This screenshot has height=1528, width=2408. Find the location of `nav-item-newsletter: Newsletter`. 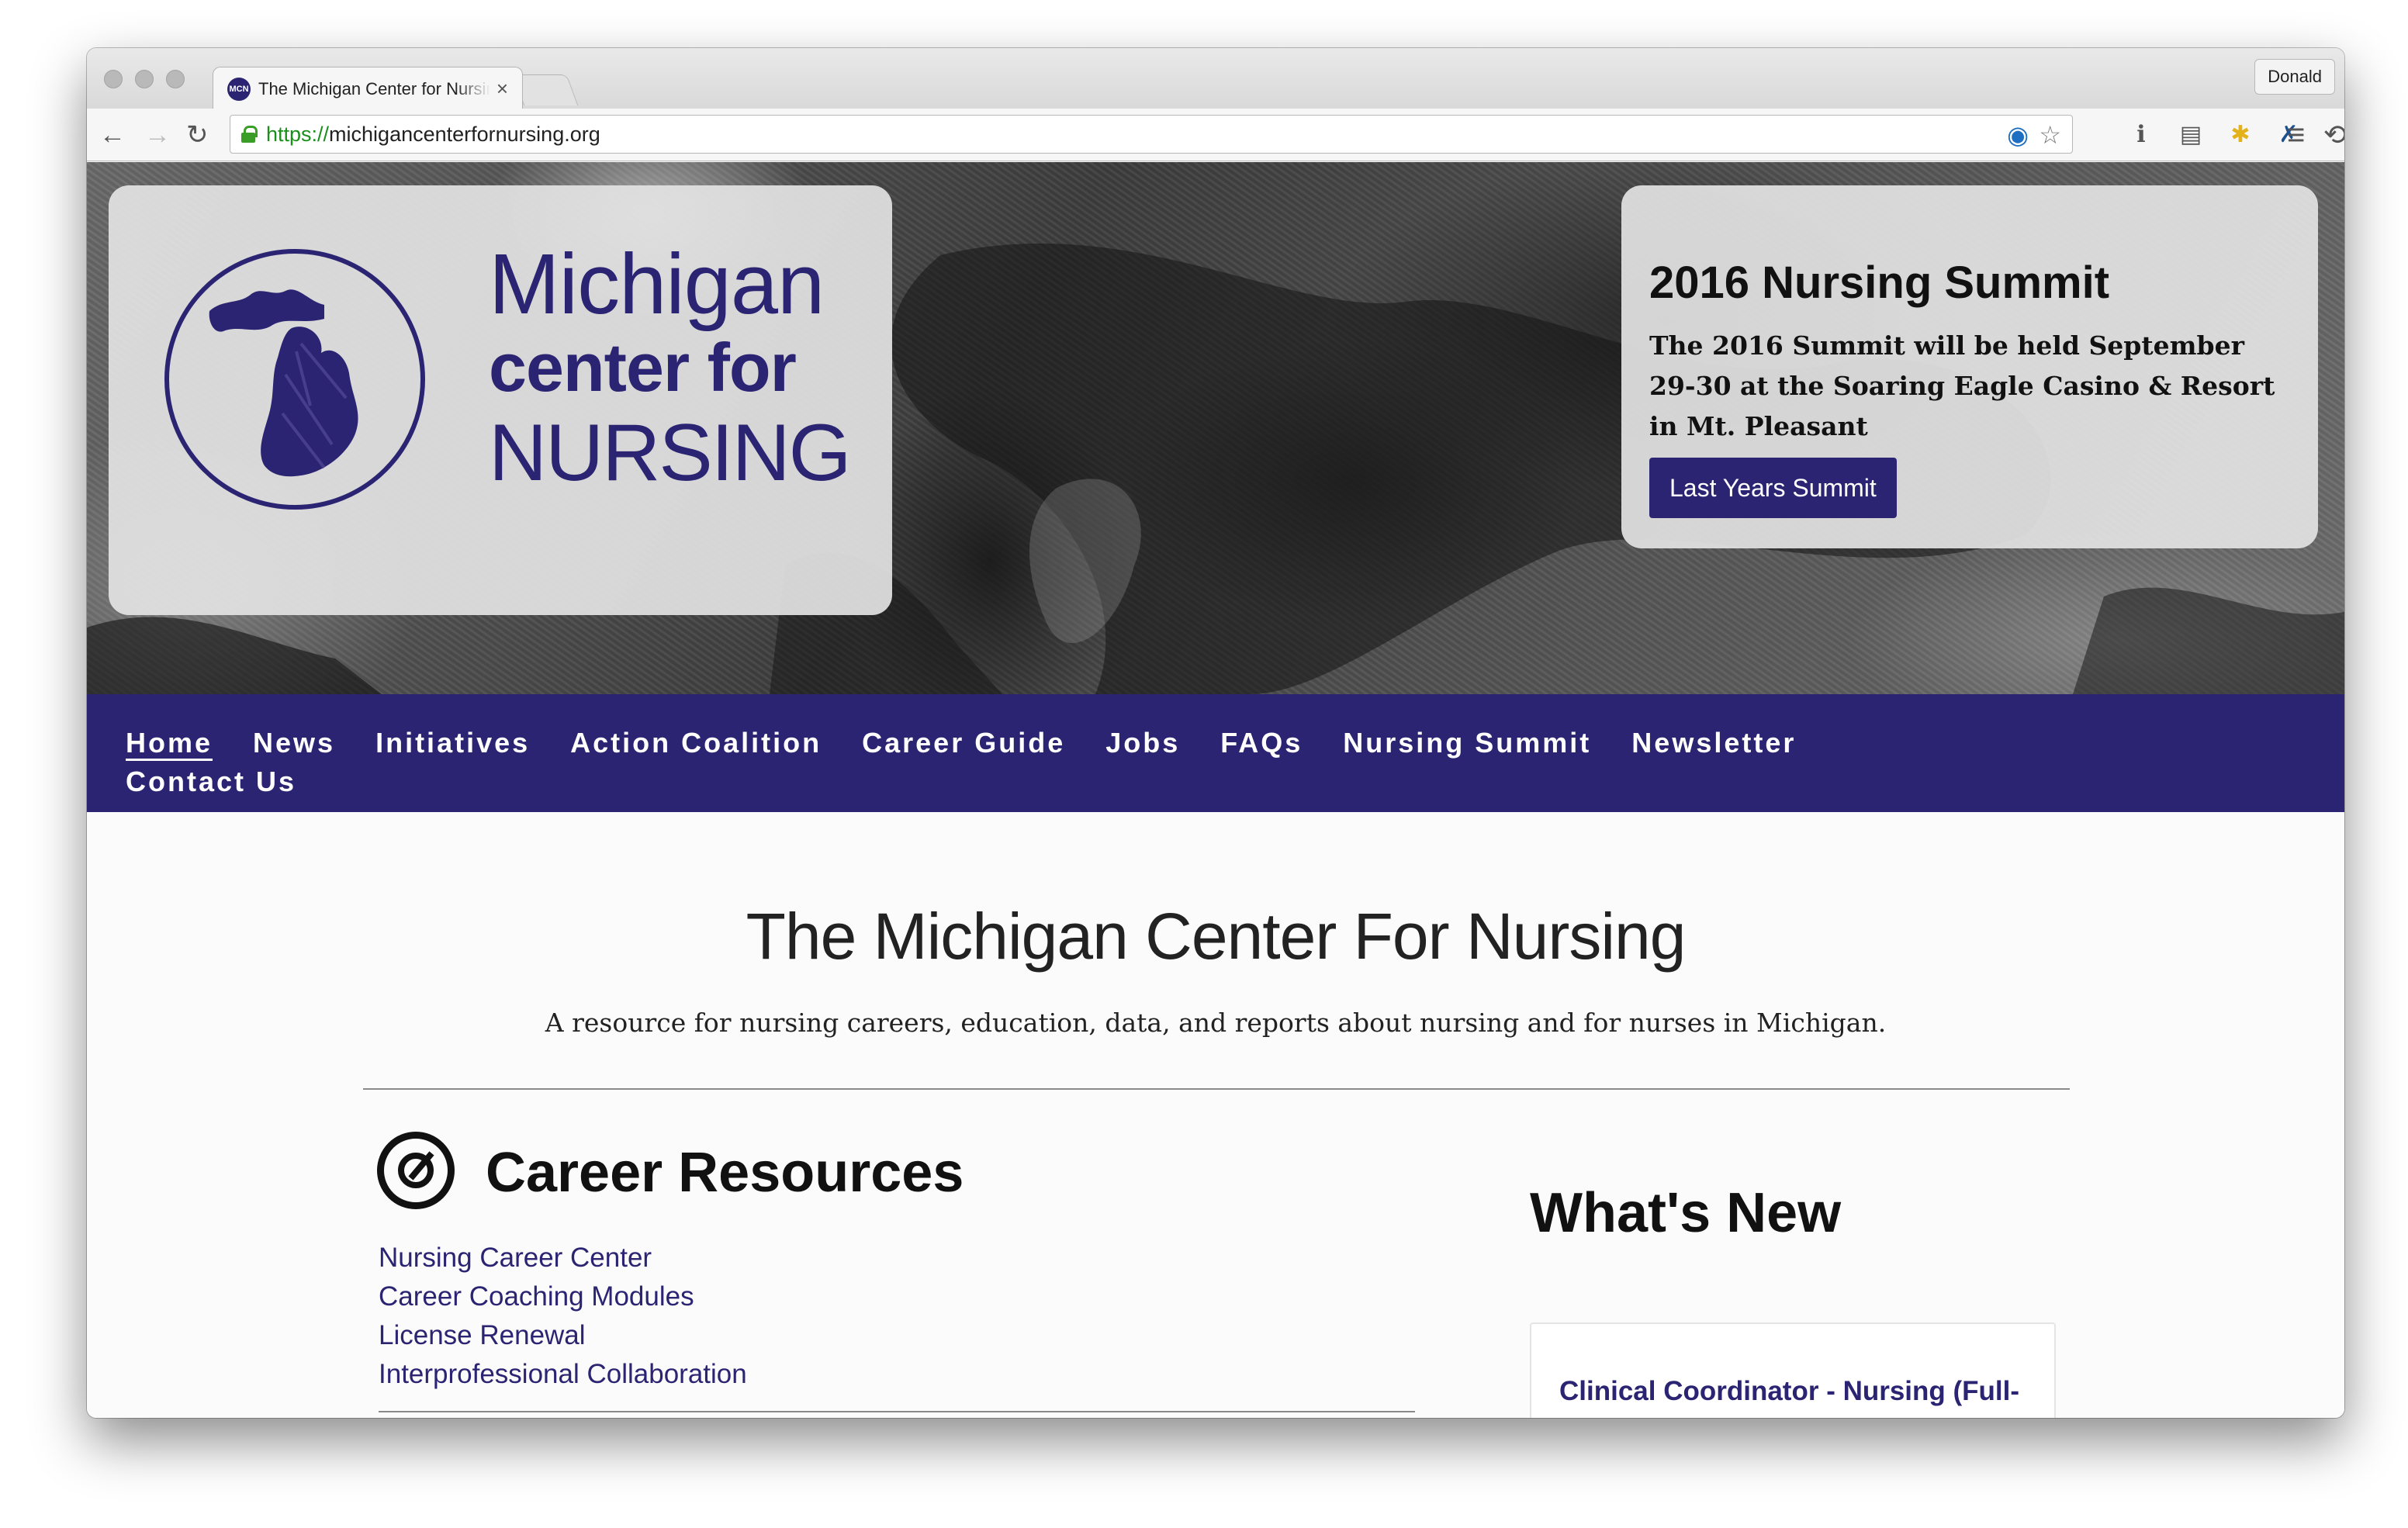

nav-item-newsletter: Newsletter is located at coordinates (1713, 743).